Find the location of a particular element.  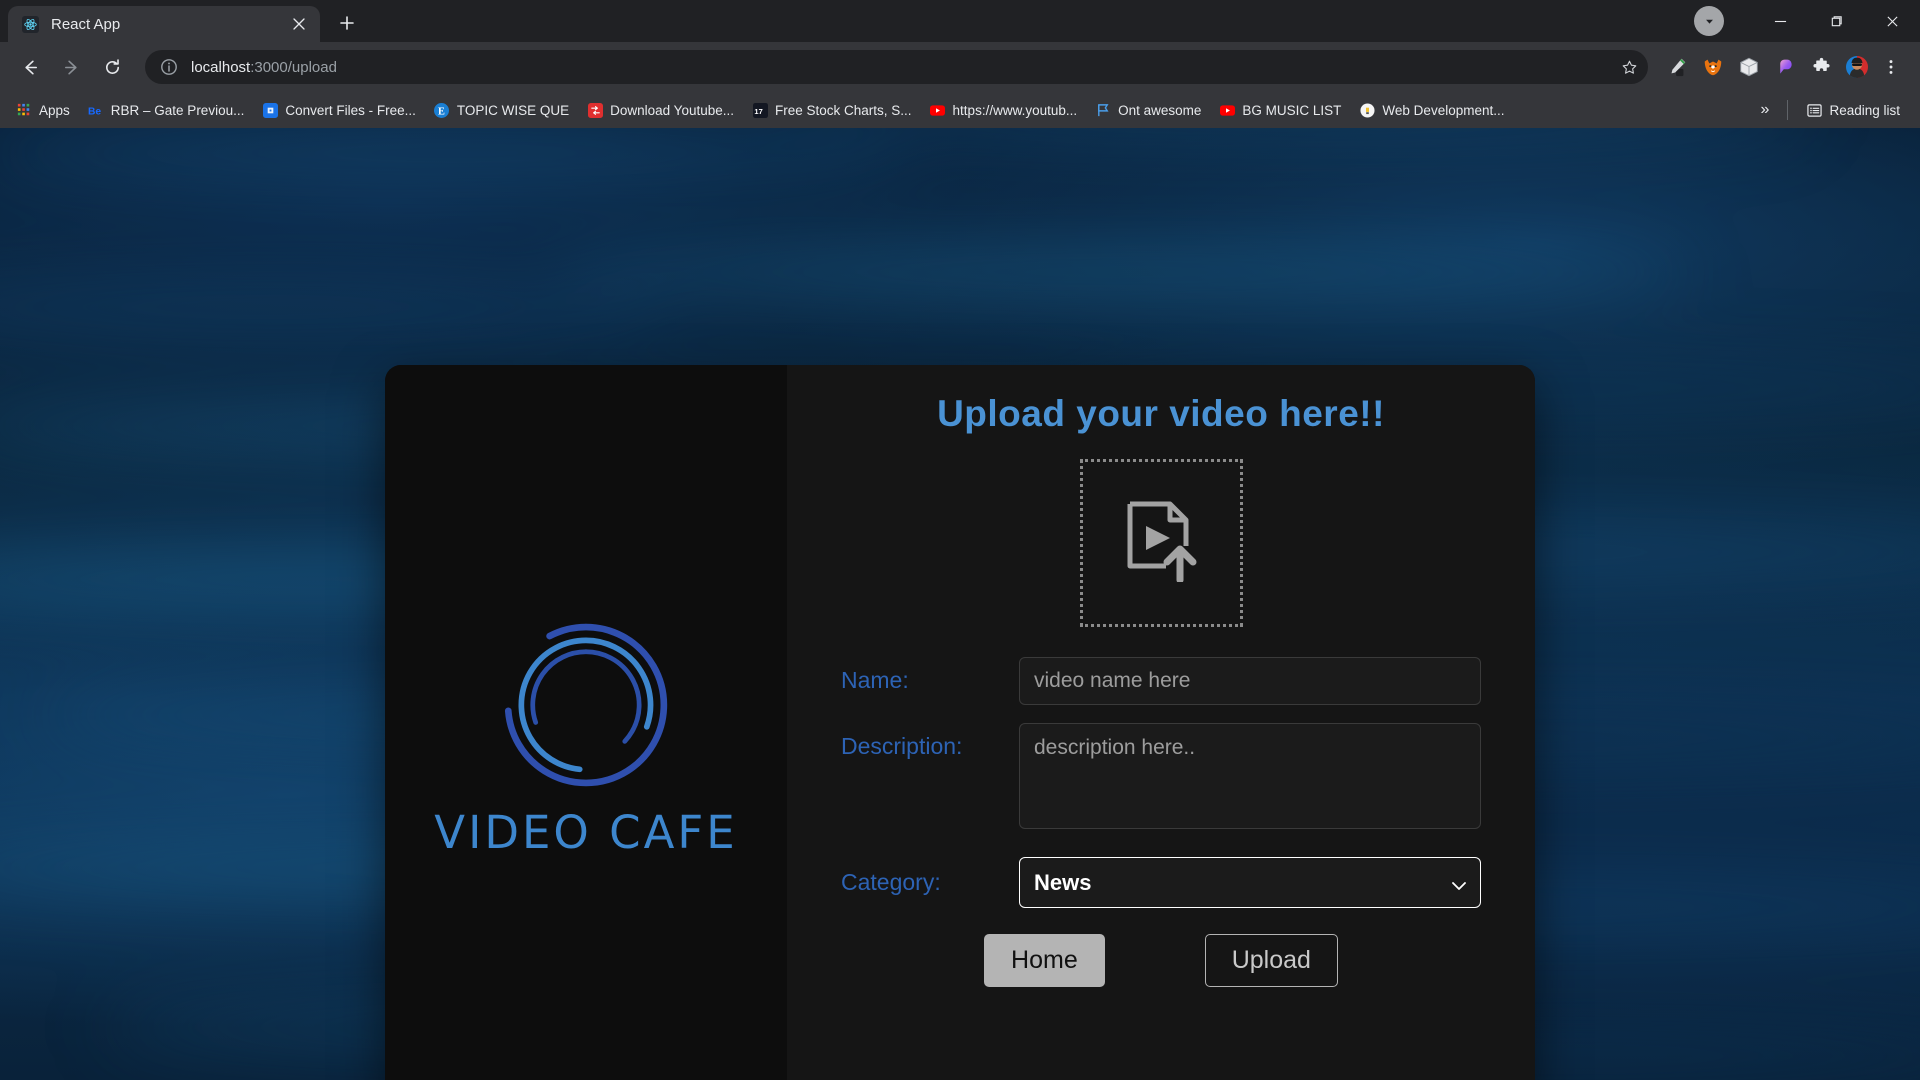

eyedropper-extension-icon is located at coordinates (1677, 67).